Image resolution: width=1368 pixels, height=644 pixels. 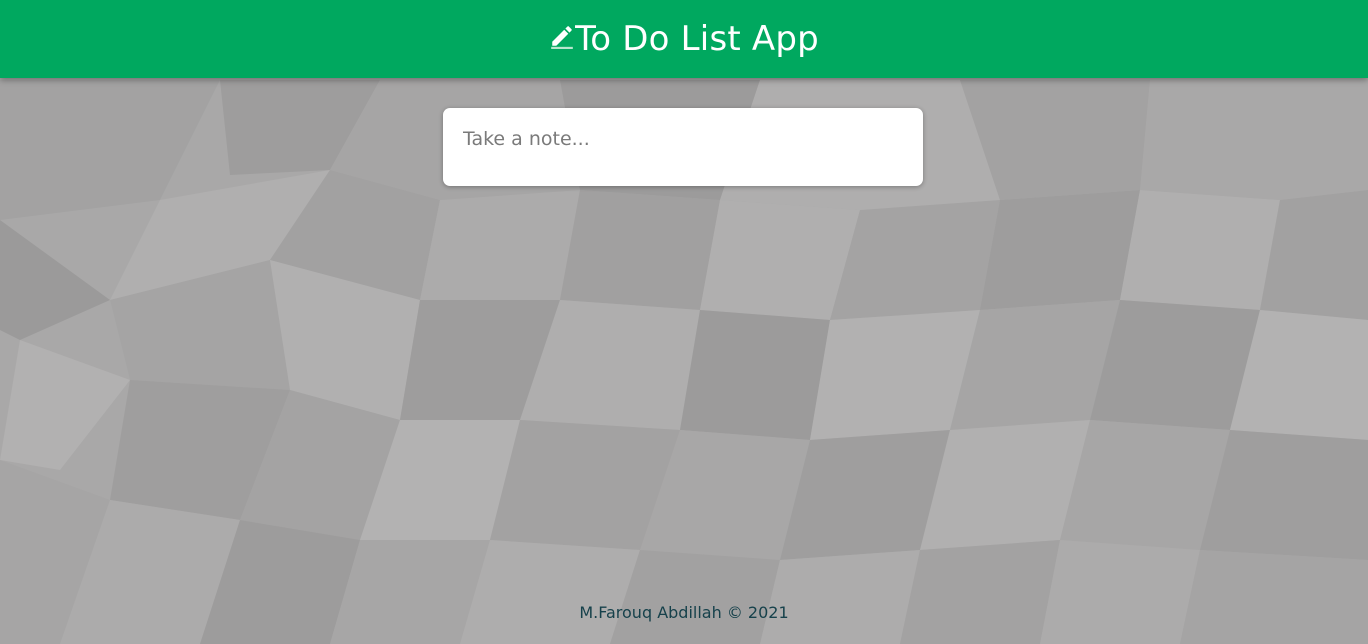 What do you see at coordinates (562, 37) in the screenshot?
I see `pencil-icon` at bounding box center [562, 37].